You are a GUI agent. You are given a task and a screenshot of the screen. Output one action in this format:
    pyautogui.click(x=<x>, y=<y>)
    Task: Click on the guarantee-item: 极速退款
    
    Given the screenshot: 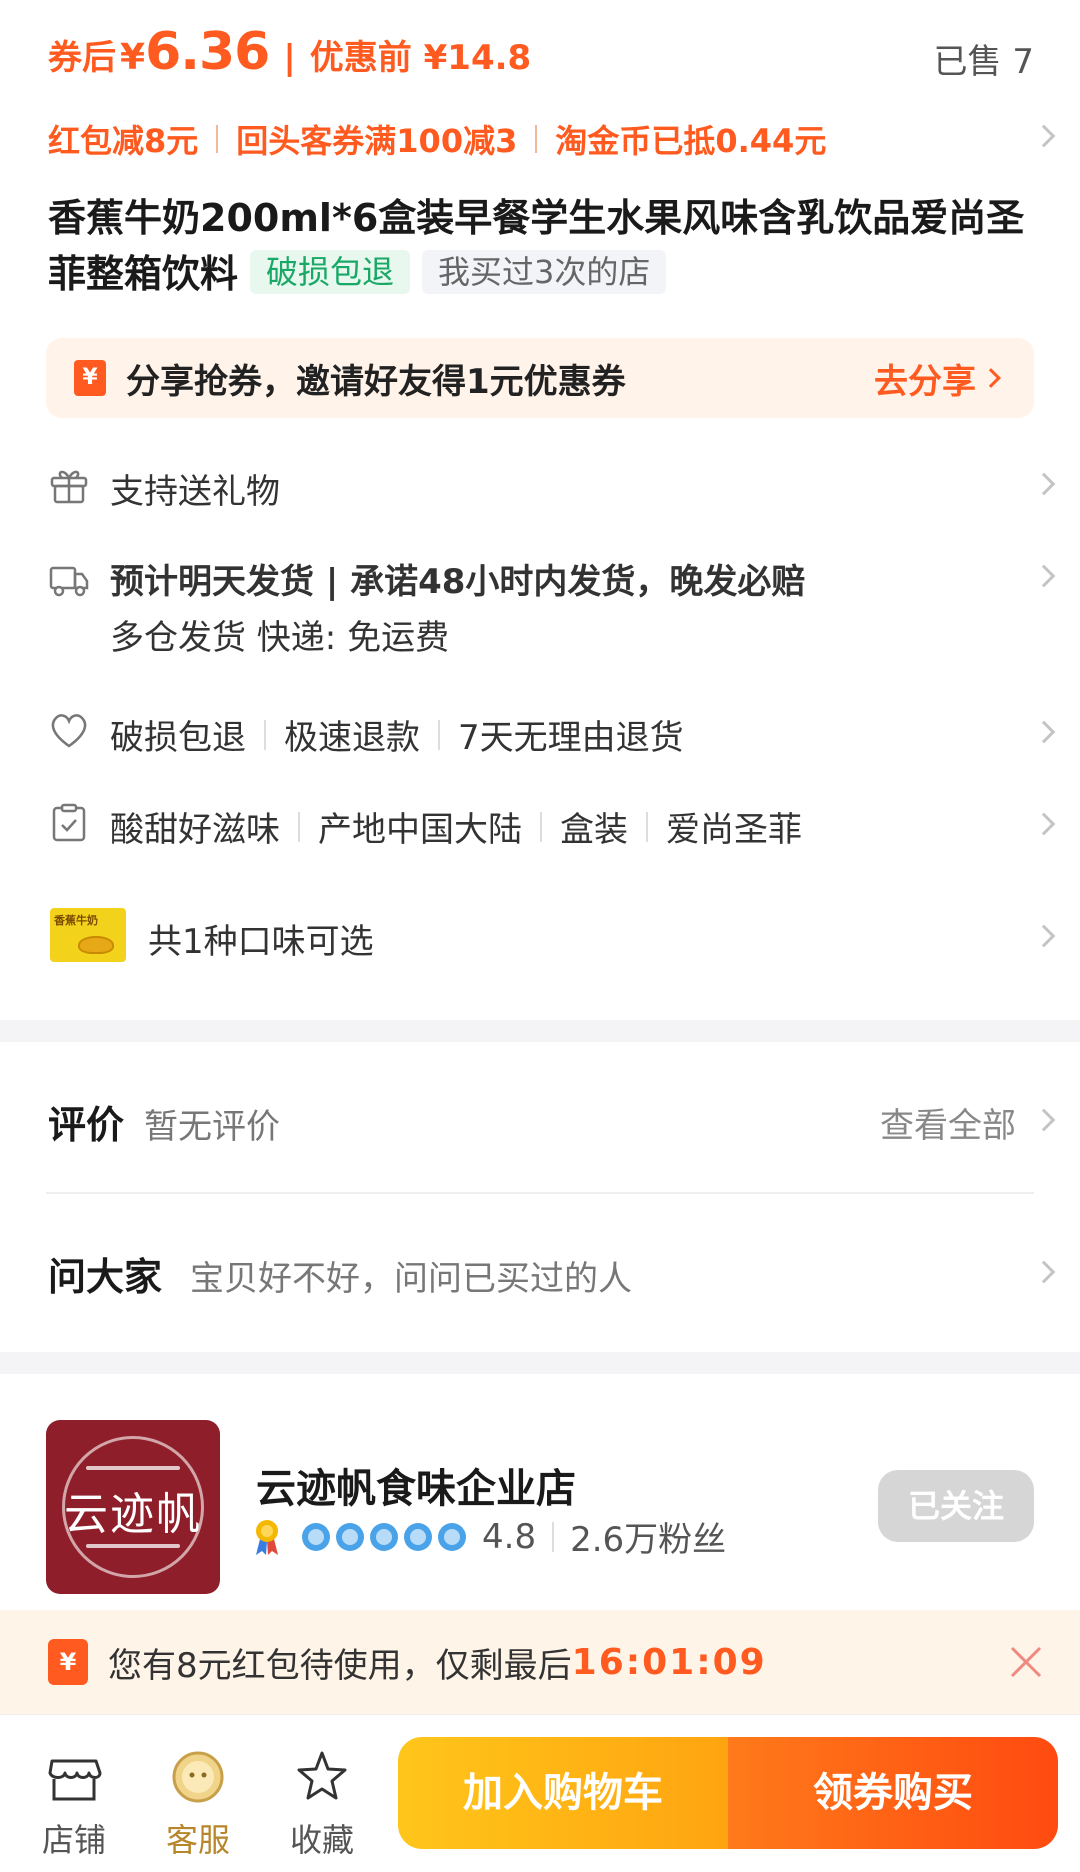 What is the action you would take?
    pyautogui.click(x=352, y=738)
    